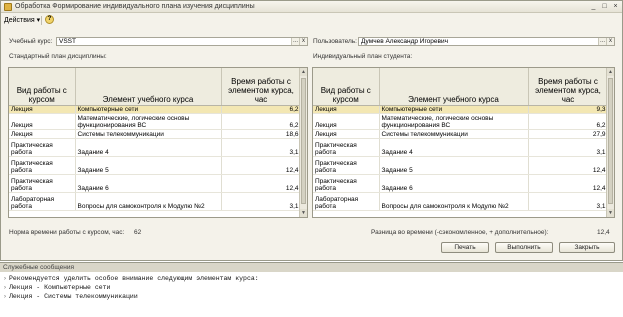  Describe the element at coordinates (182, 41) in the screenshot. I see `course-field: VSST ... x` at that location.